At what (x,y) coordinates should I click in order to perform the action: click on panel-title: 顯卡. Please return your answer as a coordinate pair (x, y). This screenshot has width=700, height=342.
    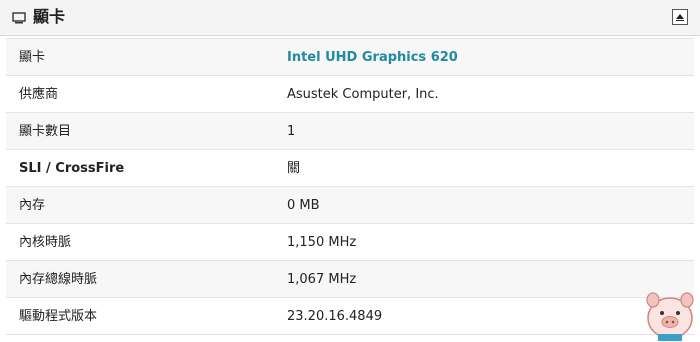
    Looking at the image, I should click on (49, 16).